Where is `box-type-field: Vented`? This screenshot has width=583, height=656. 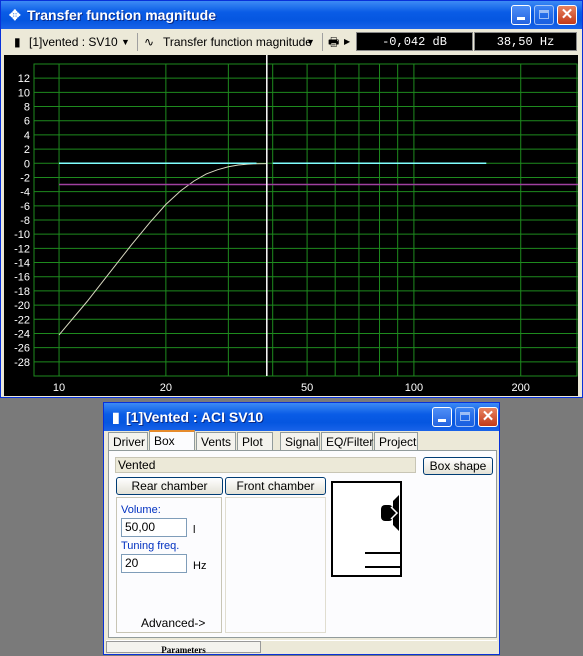 box-type-field: Vented is located at coordinates (265, 465).